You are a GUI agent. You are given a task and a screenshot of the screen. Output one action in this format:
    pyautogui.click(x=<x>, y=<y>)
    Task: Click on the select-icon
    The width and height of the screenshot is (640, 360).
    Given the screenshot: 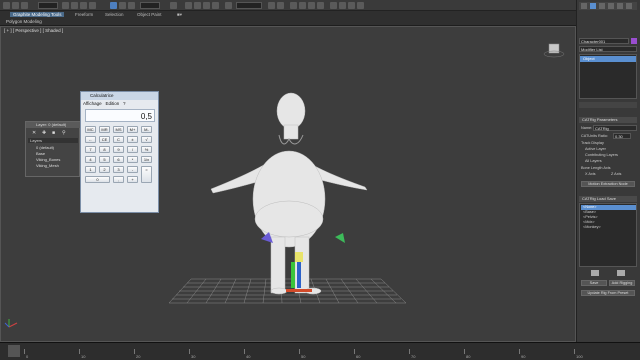 What is the action you would take?
    pyautogui.click(x=65, y=5)
    